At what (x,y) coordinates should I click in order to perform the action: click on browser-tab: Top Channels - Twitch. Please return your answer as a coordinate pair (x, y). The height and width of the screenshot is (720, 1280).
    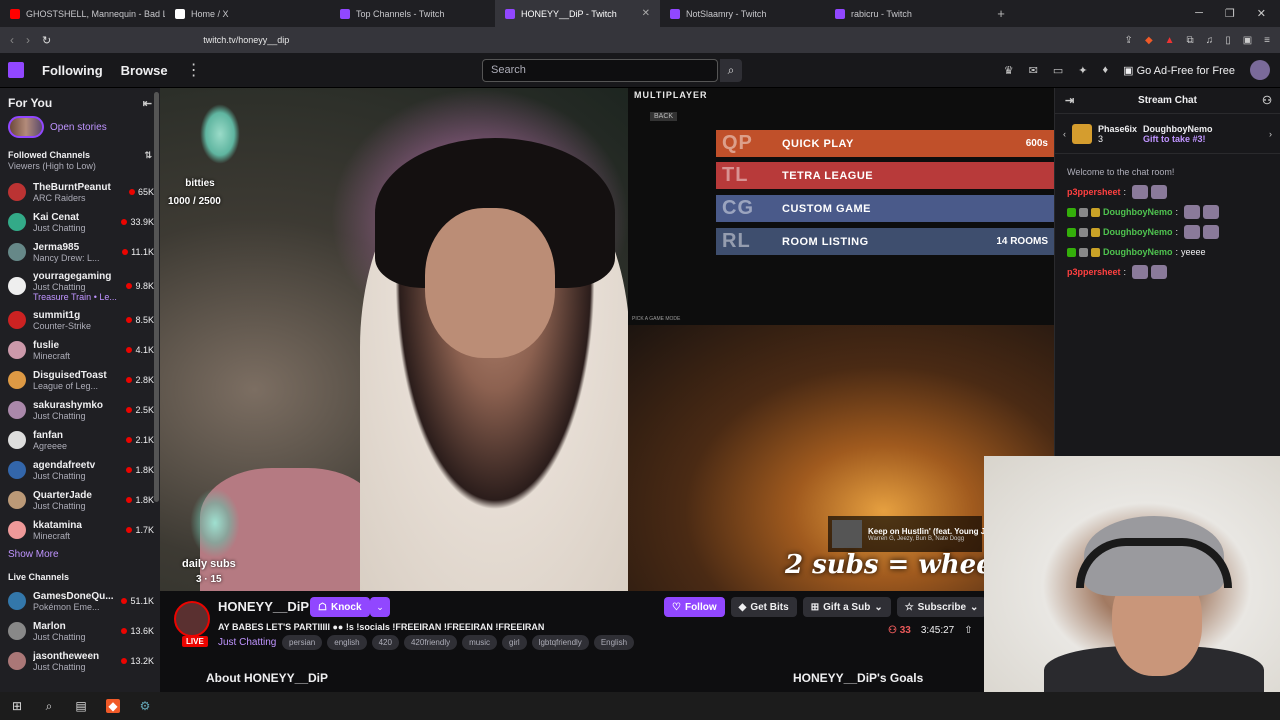
    Looking at the image, I should click on (412, 13).